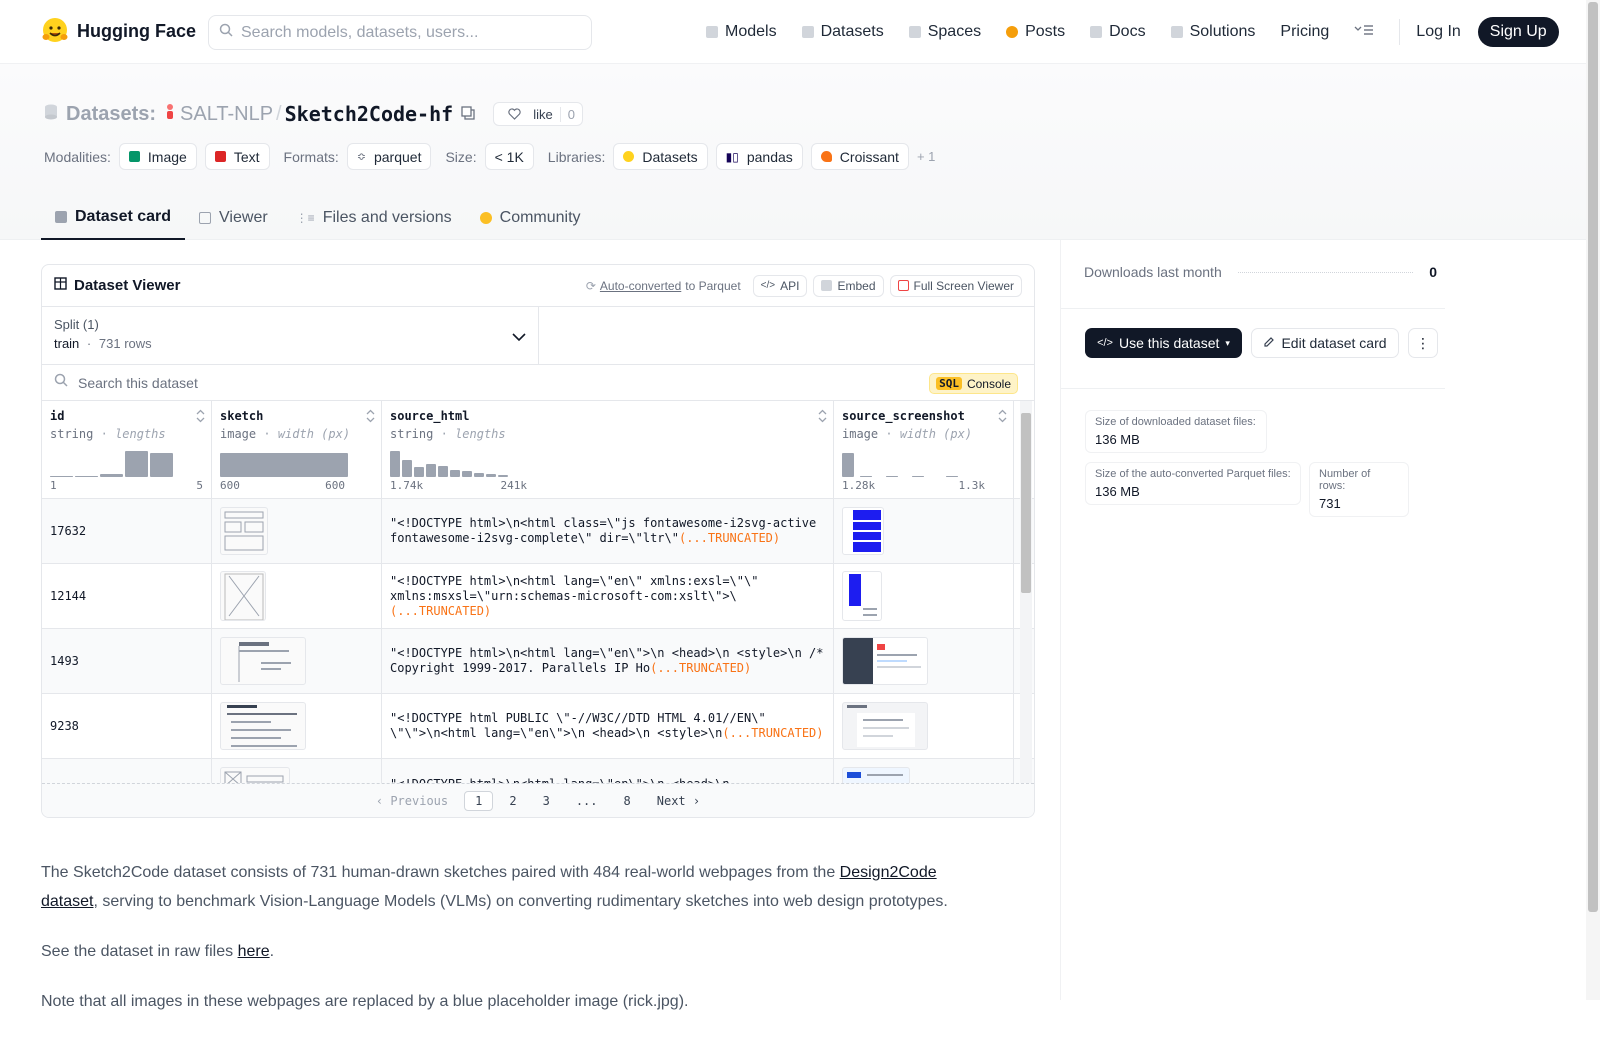 The height and width of the screenshot is (1037, 1600). Describe the element at coordinates (627, 801) in the screenshot. I see `page-button-8: 8` at that location.